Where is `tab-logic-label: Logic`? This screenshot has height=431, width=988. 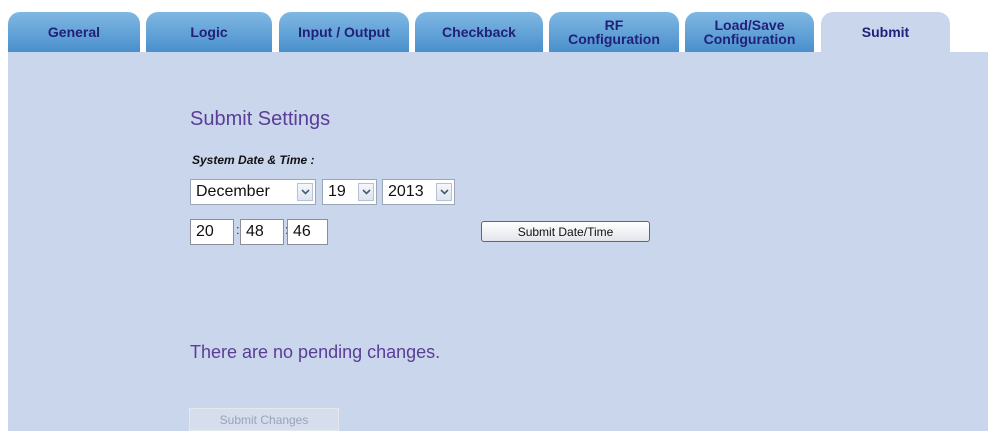
tab-logic-label: Logic is located at coordinates (209, 32).